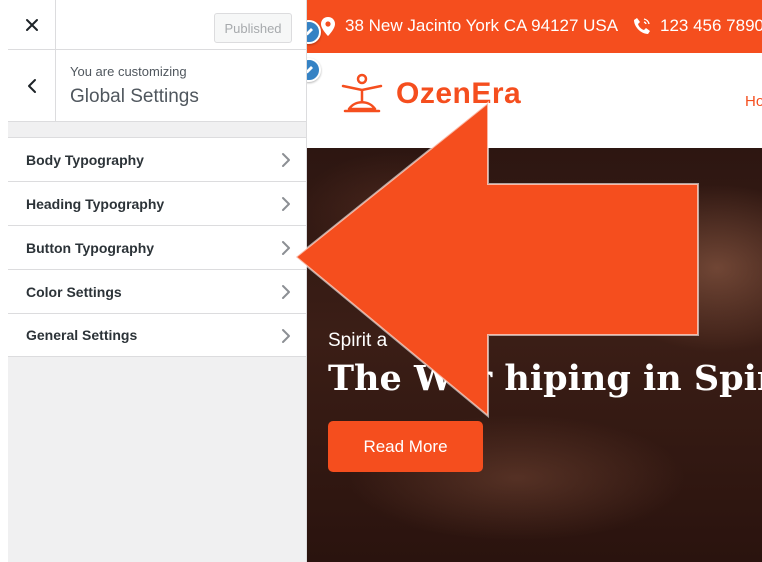  What do you see at coordinates (90, 247) in the screenshot?
I see `menu-item-label: Button Typography` at bounding box center [90, 247].